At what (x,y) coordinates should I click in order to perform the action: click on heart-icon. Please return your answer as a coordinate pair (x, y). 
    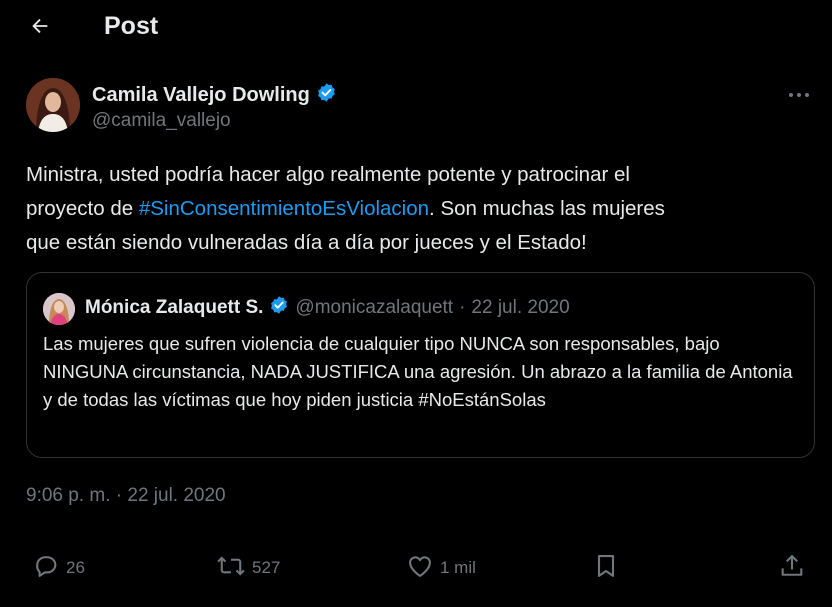
    Looking at the image, I should click on (420, 568).